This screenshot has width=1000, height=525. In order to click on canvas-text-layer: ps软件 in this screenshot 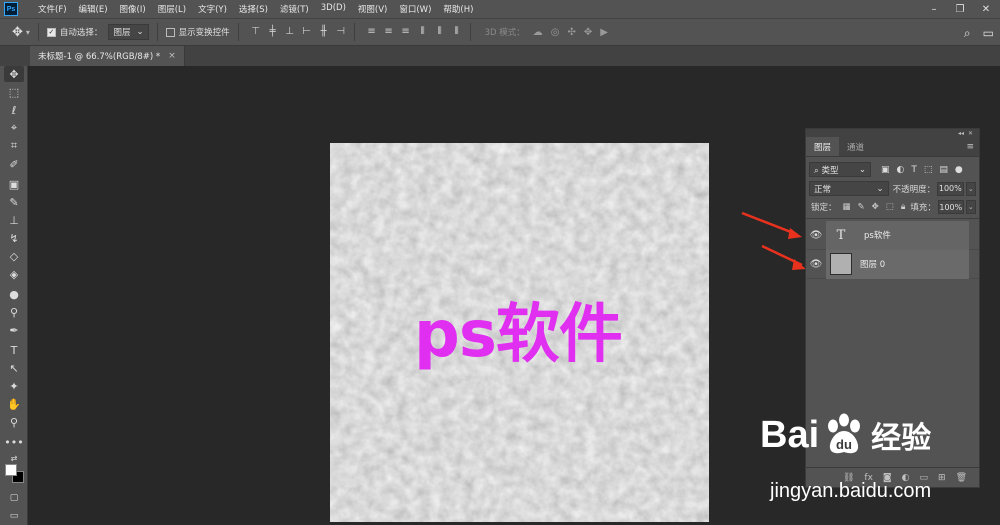, I will do `click(518, 329)`.